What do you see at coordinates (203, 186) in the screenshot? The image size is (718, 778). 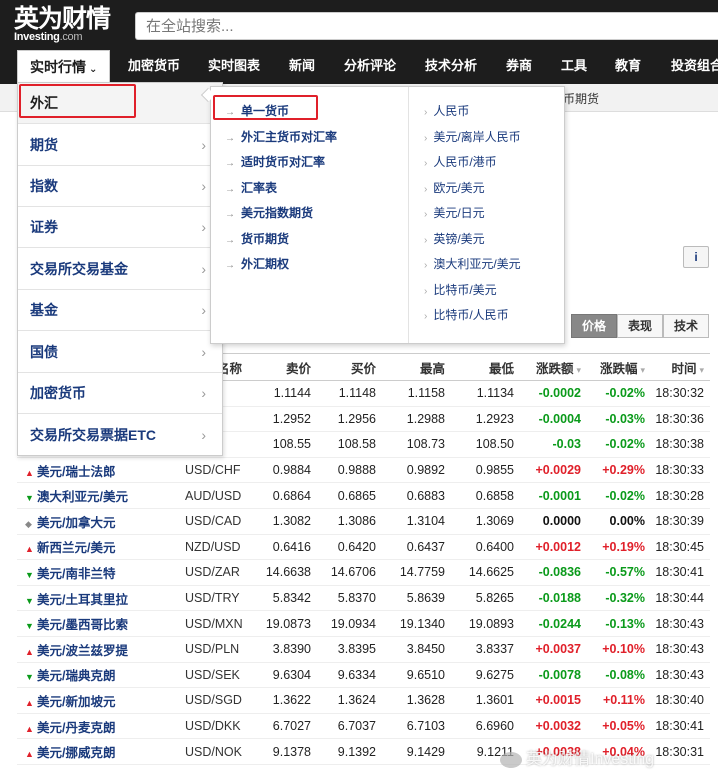 I see `chevron-right-icon: ›` at bounding box center [203, 186].